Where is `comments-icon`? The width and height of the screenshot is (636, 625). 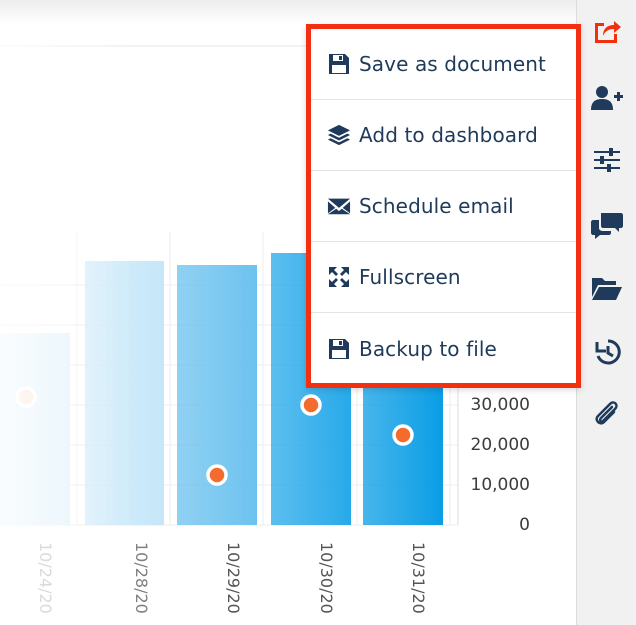 comments-icon is located at coordinates (607, 226).